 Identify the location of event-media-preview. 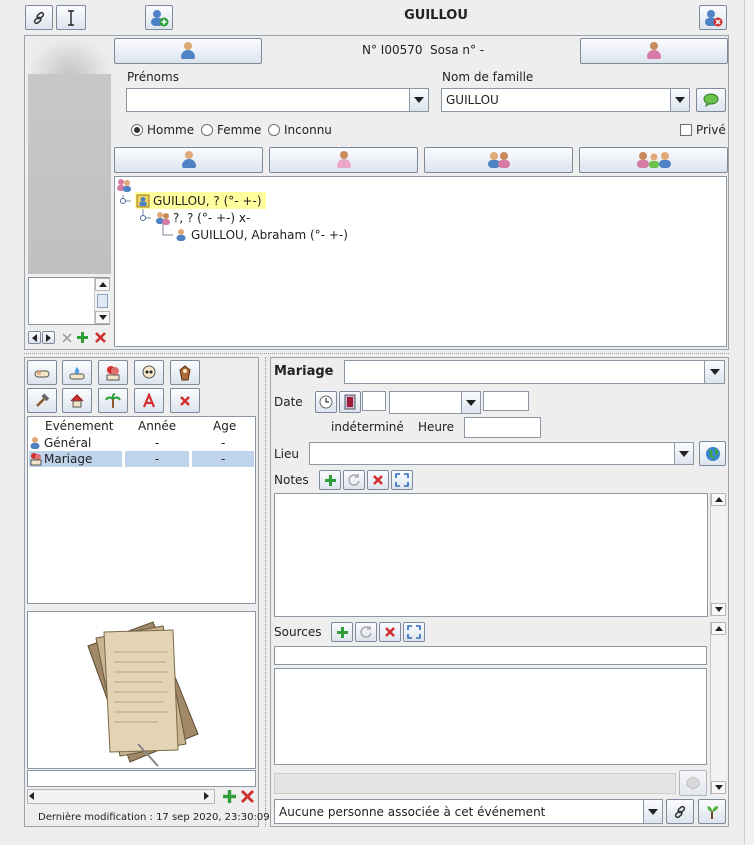
(141, 690).